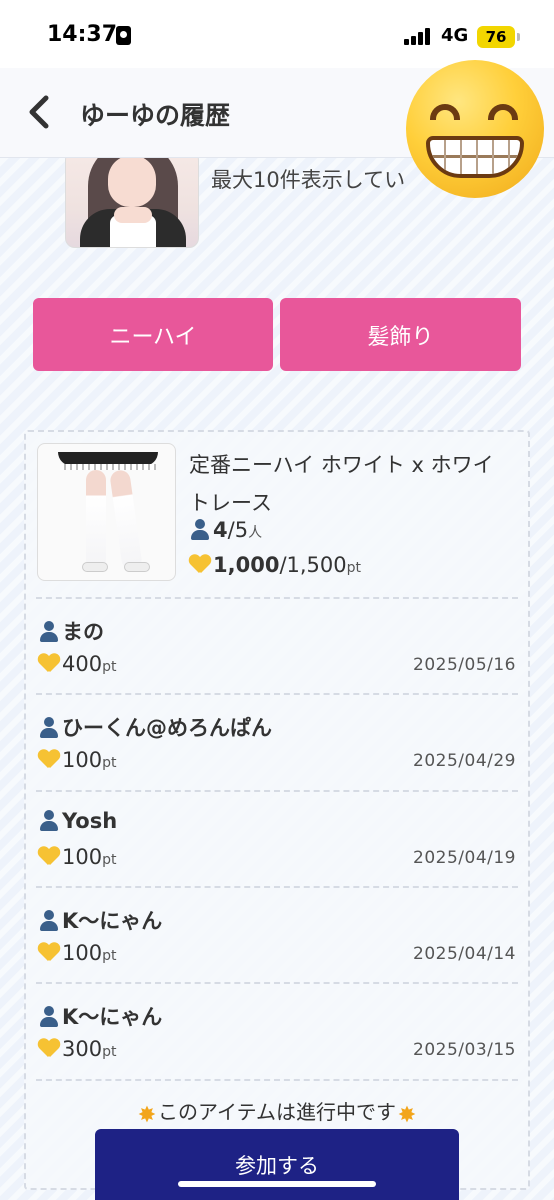 The image size is (554, 1200). I want to click on home-indicator, so click(277, 1184).